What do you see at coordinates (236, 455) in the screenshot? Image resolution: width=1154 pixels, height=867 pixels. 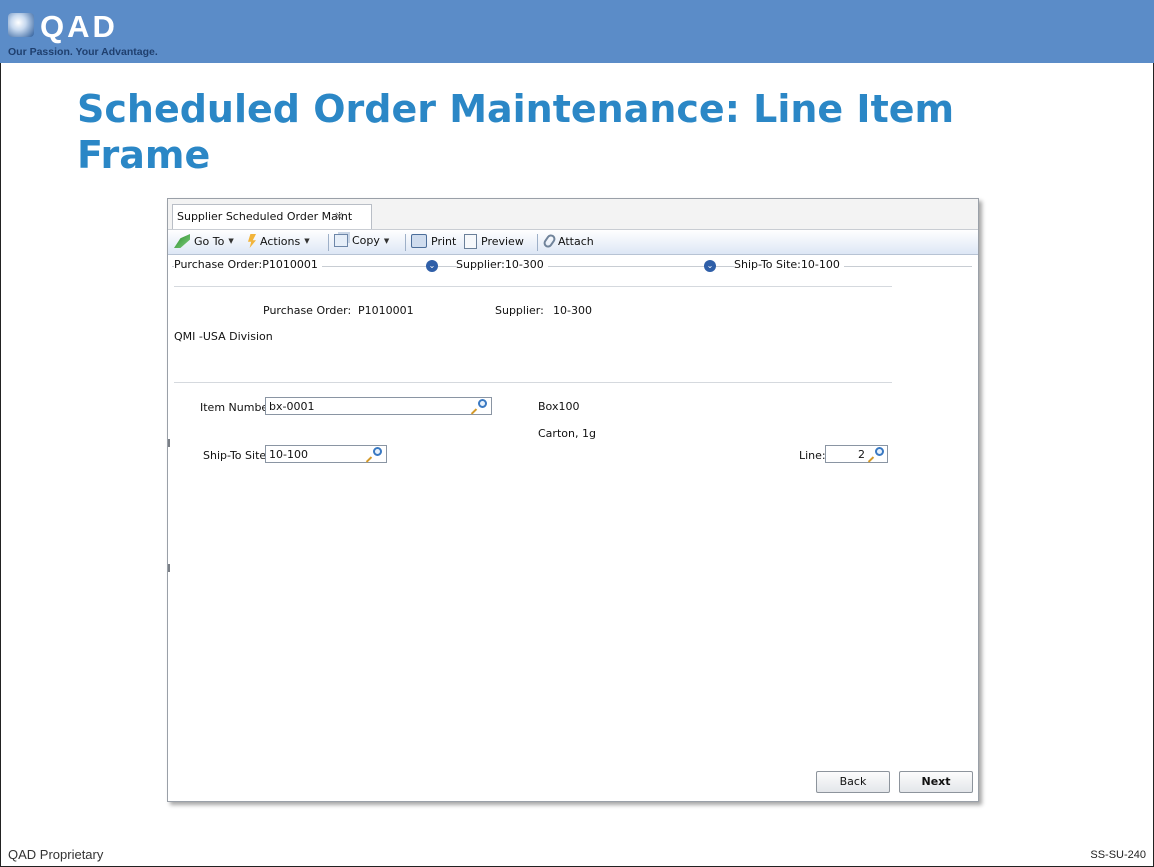 I see `ship-to-site-label: Ship-To Site:` at bounding box center [236, 455].